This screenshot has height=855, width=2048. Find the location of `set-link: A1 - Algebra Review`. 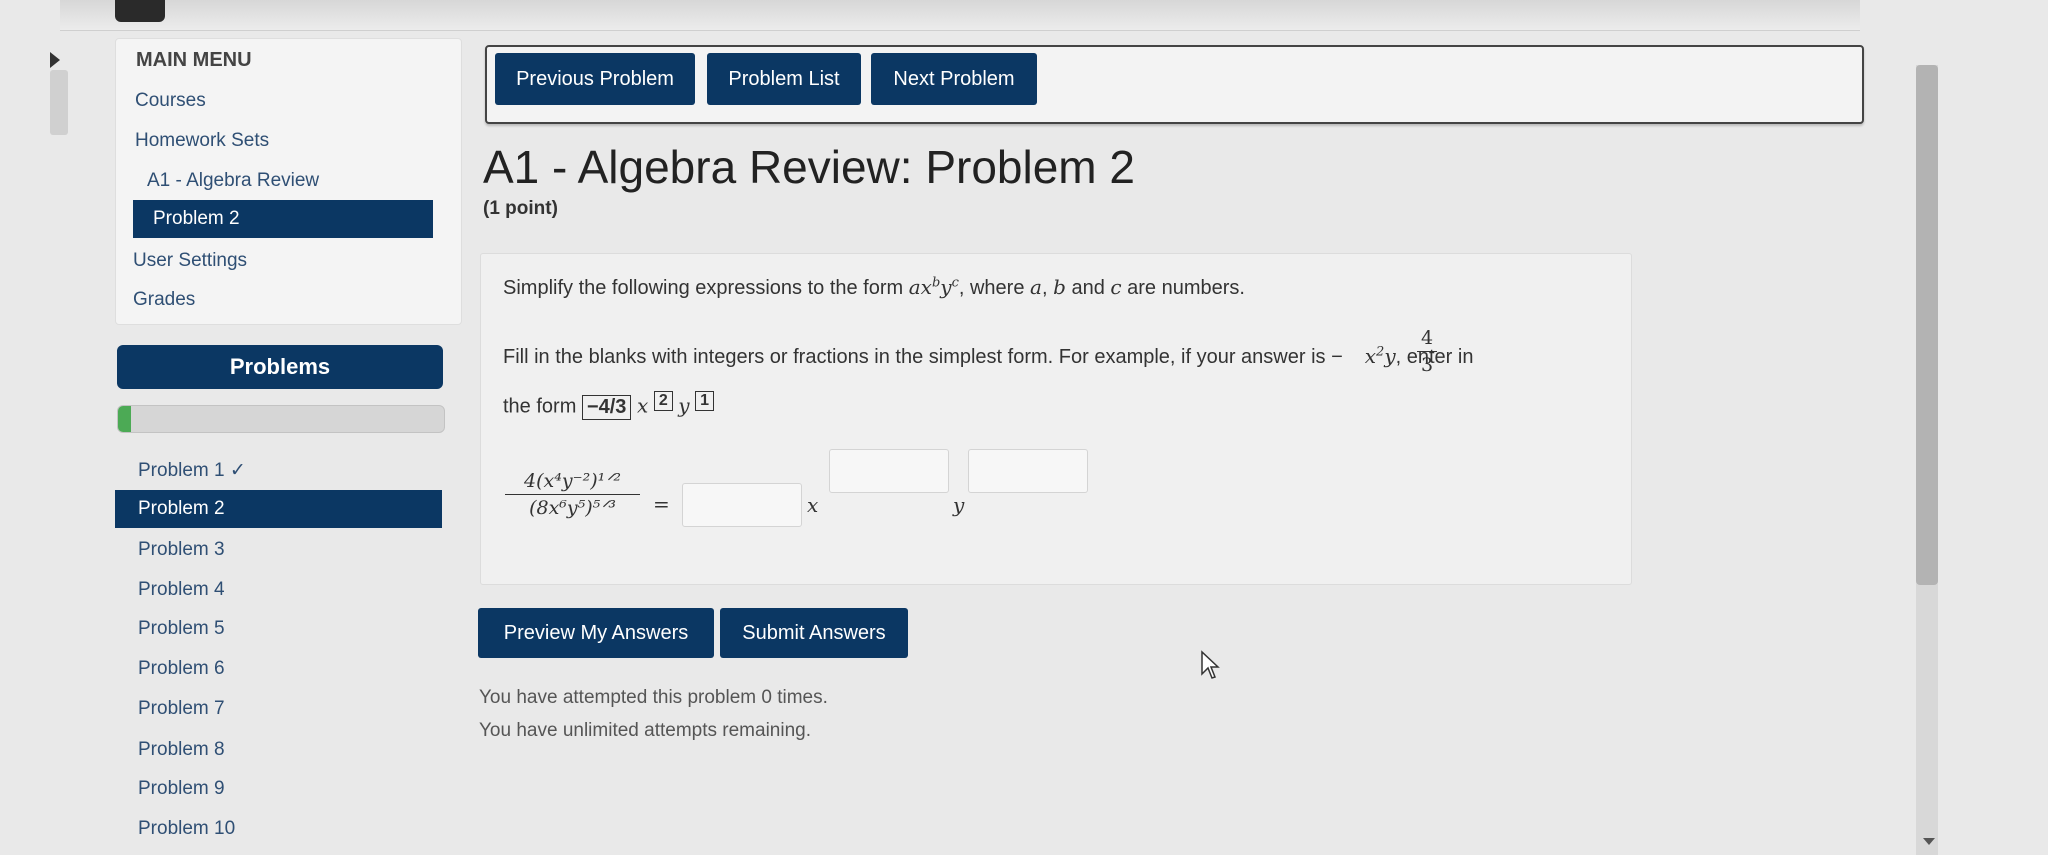

set-link: A1 - Algebra Review is located at coordinates (233, 181).